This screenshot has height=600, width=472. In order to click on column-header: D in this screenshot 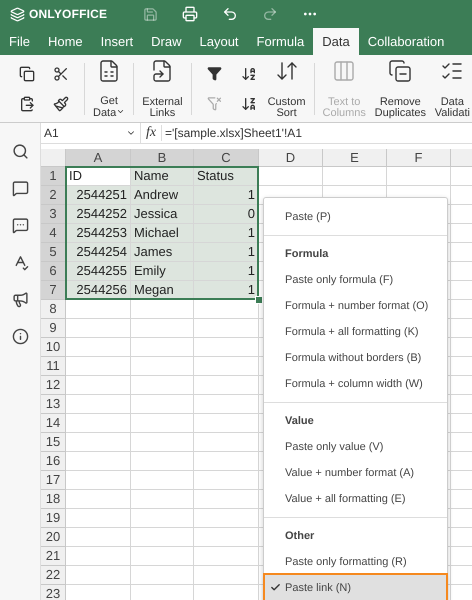, I will do `click(291, 158)`.